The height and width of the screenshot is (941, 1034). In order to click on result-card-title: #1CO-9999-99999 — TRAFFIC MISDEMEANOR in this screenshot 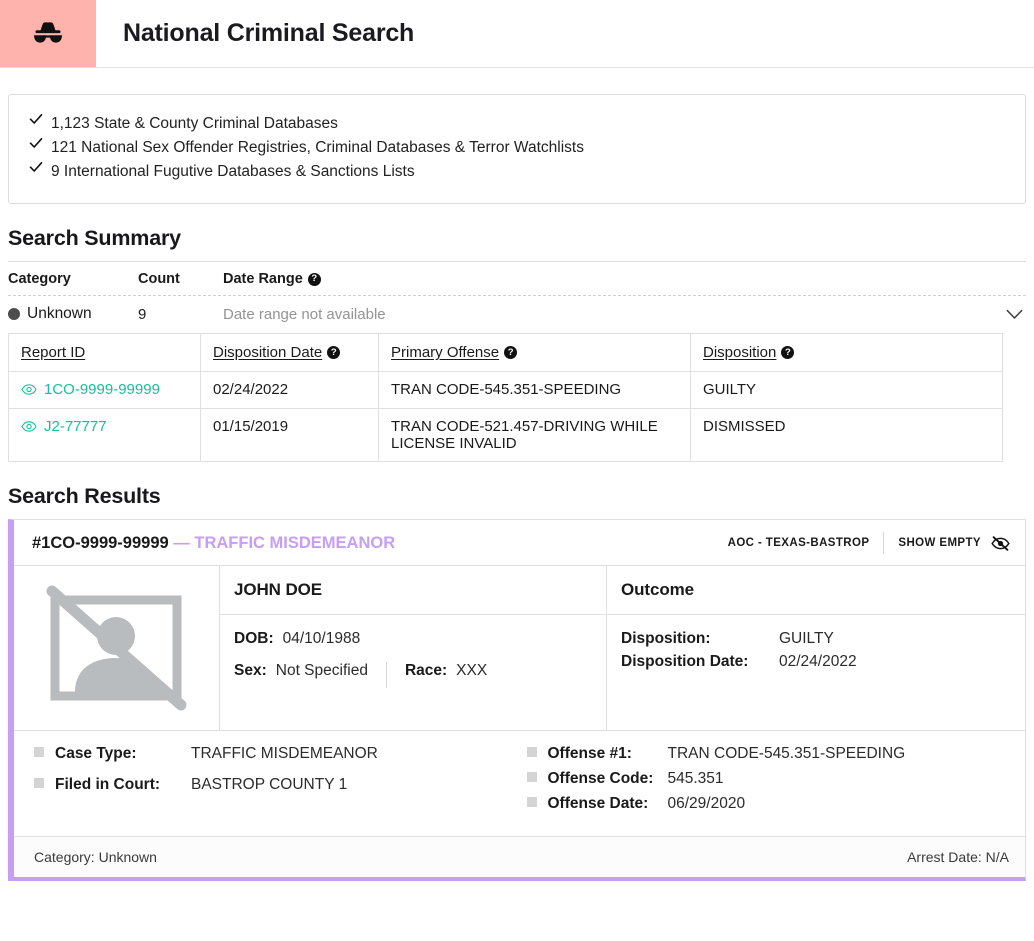, I will do `click(213, 543)`.